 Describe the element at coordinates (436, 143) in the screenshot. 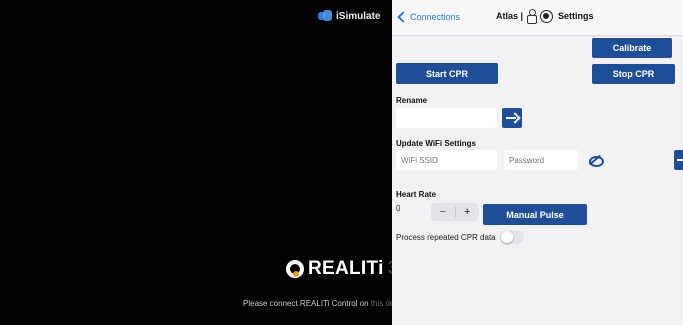

I see `wifi-settings-label: Update WiFi Settings` at that location.